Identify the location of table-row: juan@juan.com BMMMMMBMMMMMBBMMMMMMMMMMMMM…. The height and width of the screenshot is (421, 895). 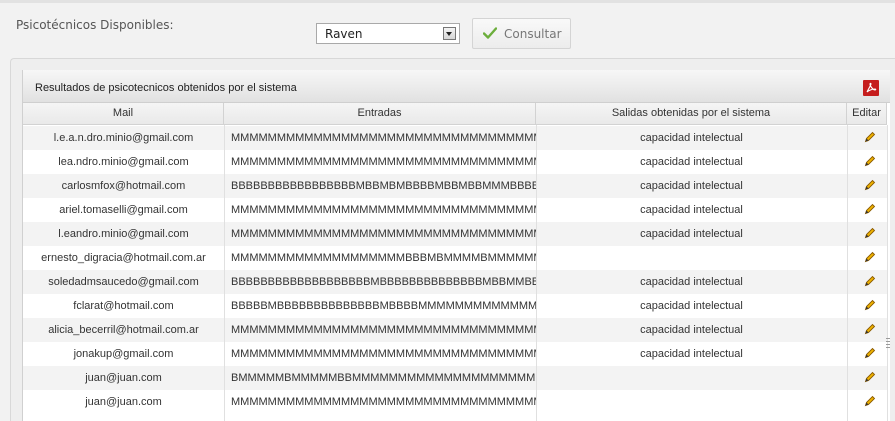
(455, 378).